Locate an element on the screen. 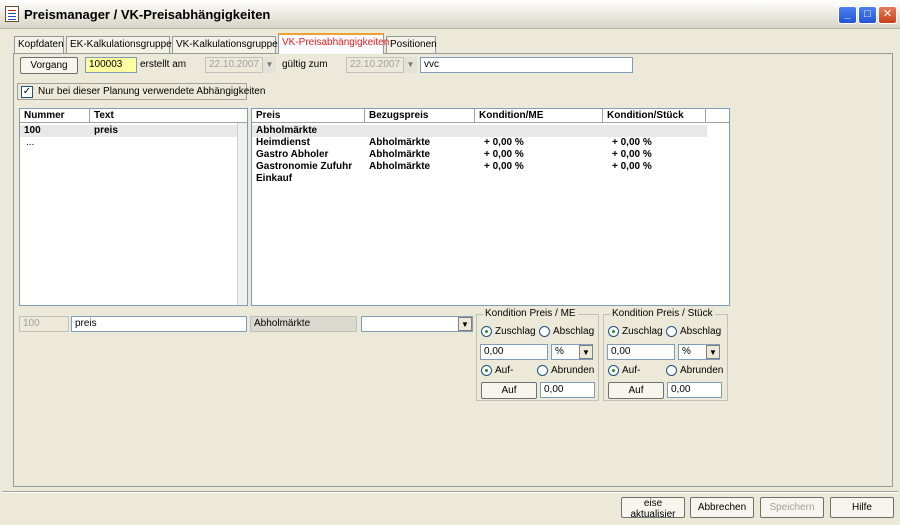  kondition-stueck-auf-label: Auf- is located at coordinates (631, 370).